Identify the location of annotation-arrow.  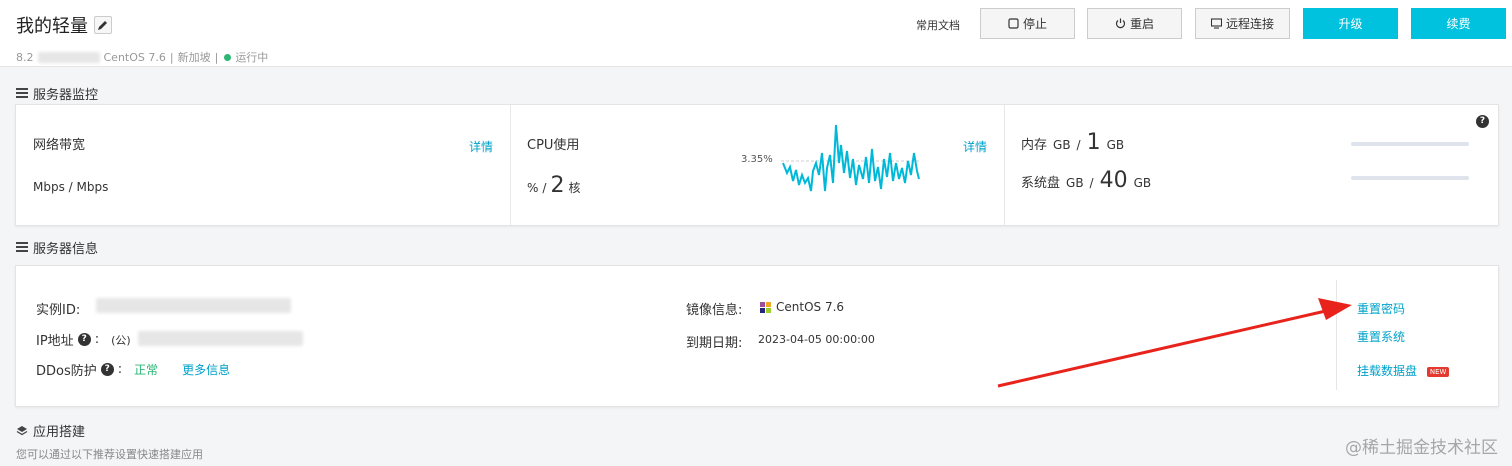
(1174, 343).